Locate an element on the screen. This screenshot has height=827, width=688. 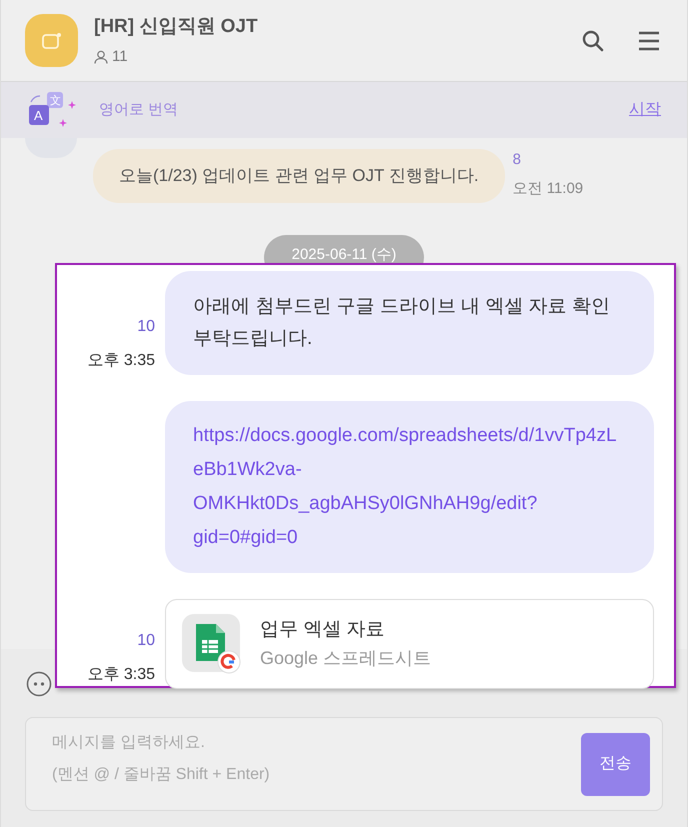
file-type: Google 스프레드시트 is located at coordinates (346, 658).